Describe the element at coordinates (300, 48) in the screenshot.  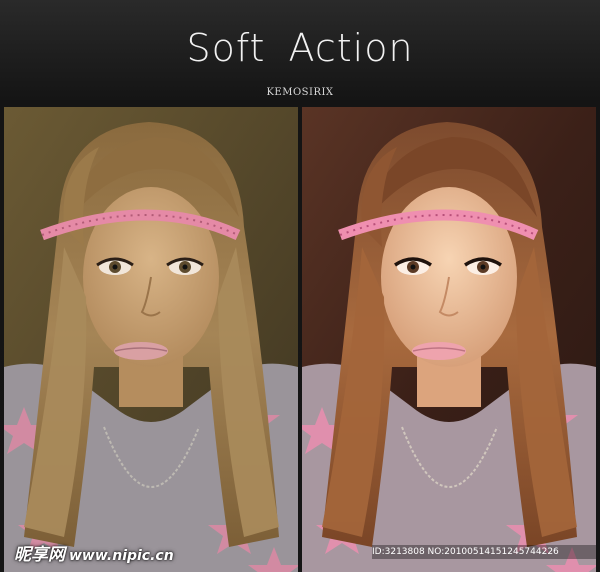
I see `page-title: Soft Action` at that location.